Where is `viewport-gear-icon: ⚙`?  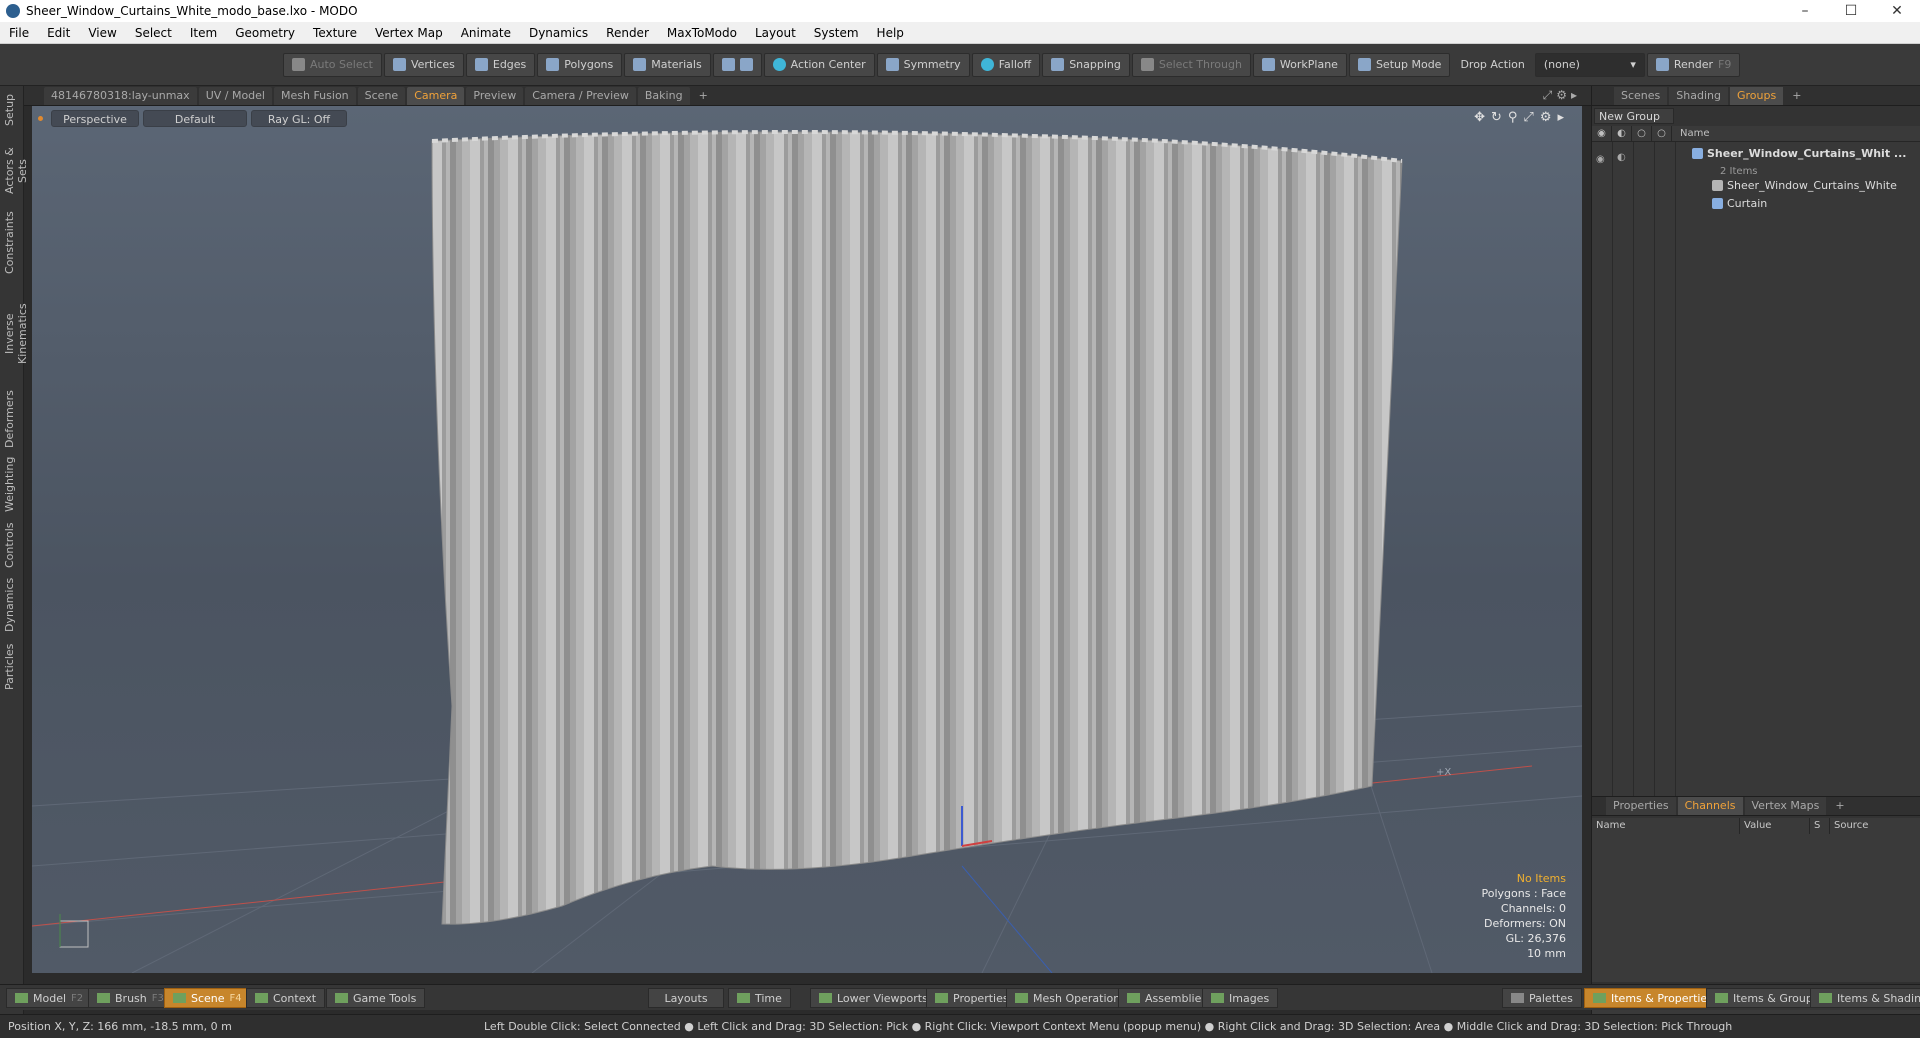
viewport-gear-icon: ⚙ is located at coordinates (1546, 117).